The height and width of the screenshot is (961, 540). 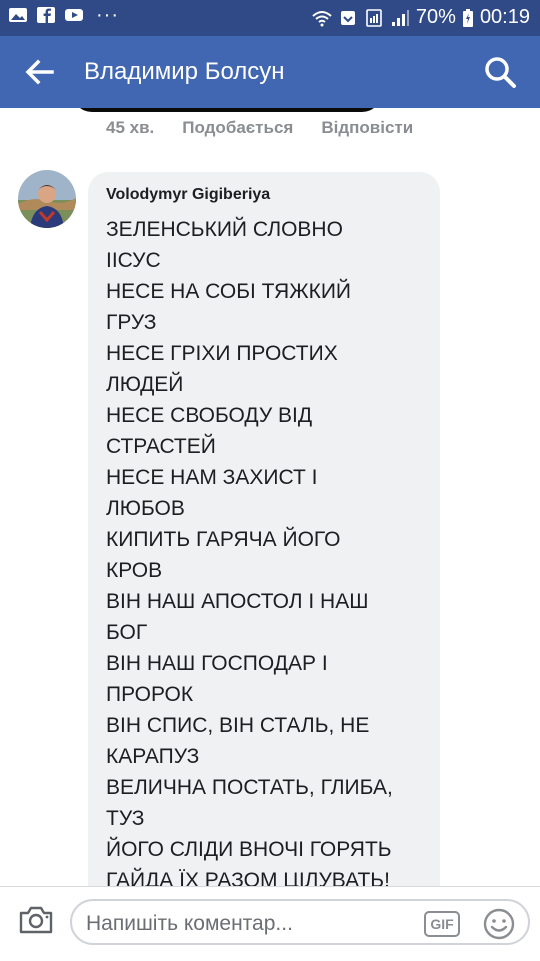 I want to click on comment-line: ІІСУС, so click(x=133, y=260).